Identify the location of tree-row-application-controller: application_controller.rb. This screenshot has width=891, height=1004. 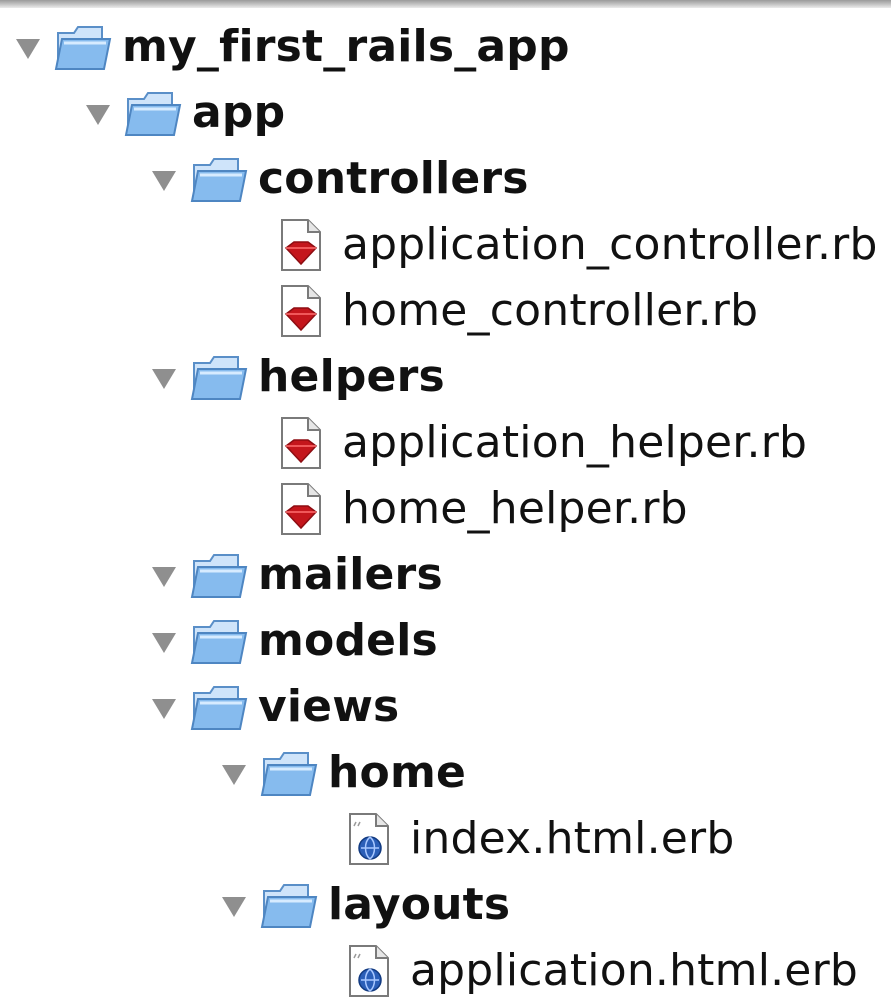
(577, 245).